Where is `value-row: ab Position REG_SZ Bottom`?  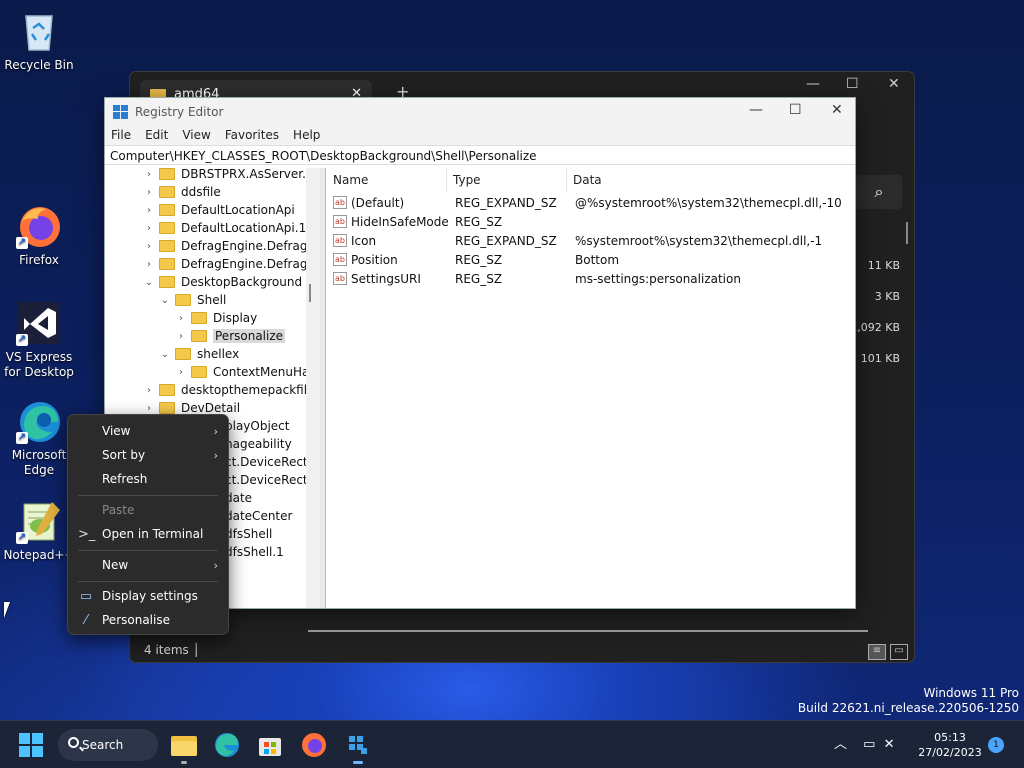
value-row: ab Position REG_SZ Bottom is located at coordinates (587, 259).